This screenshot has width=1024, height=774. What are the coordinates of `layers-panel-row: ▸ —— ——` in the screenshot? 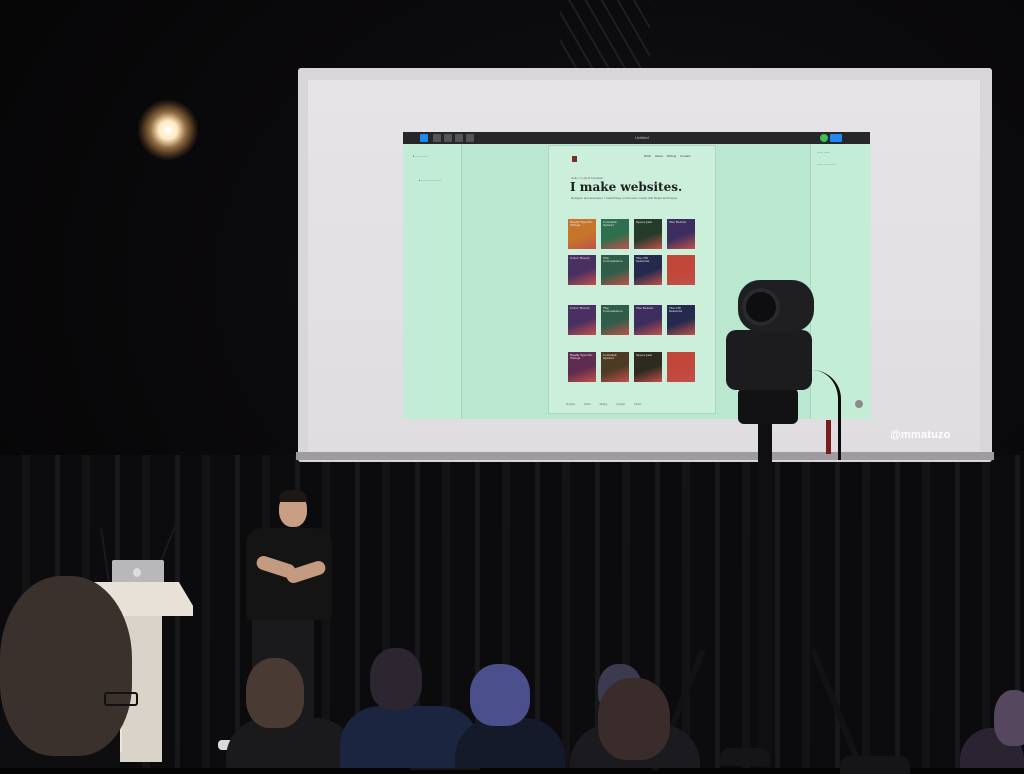 It's located at (421, 156).